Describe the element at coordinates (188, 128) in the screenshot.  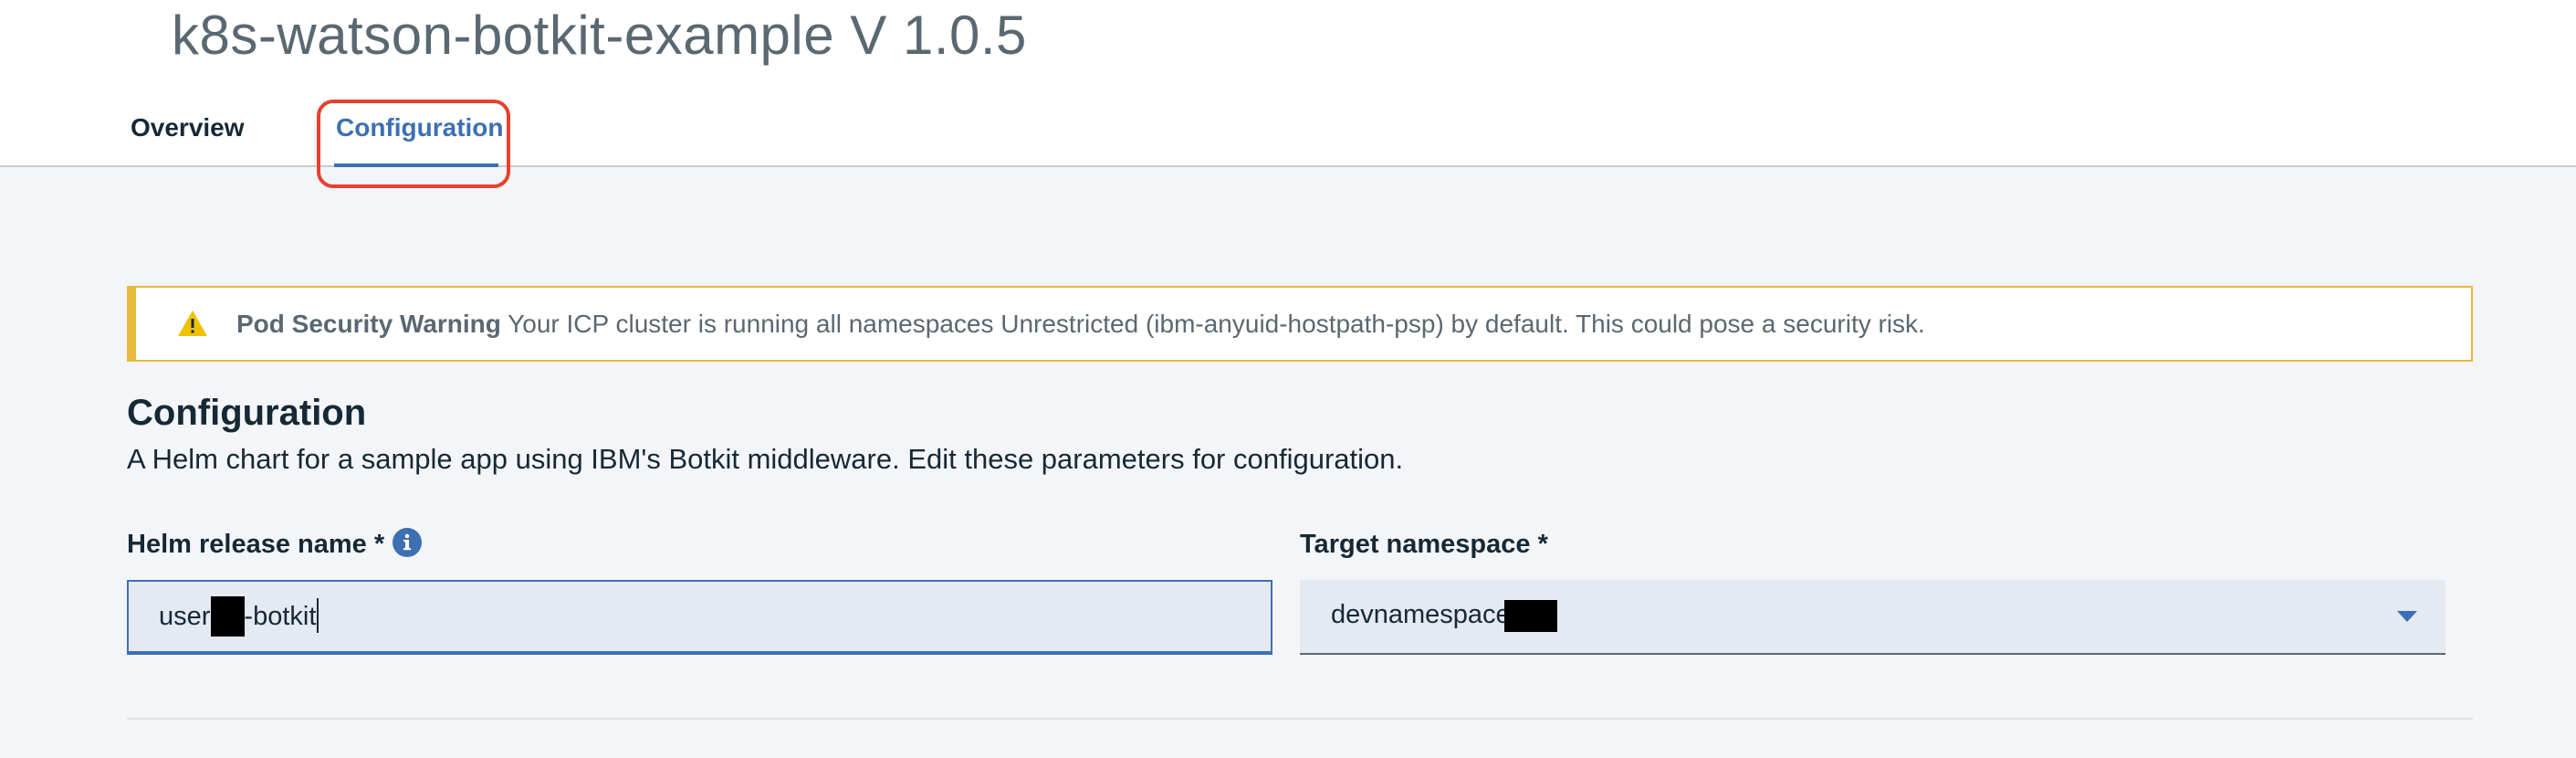
I see `tab-overview: Overview` at that location.